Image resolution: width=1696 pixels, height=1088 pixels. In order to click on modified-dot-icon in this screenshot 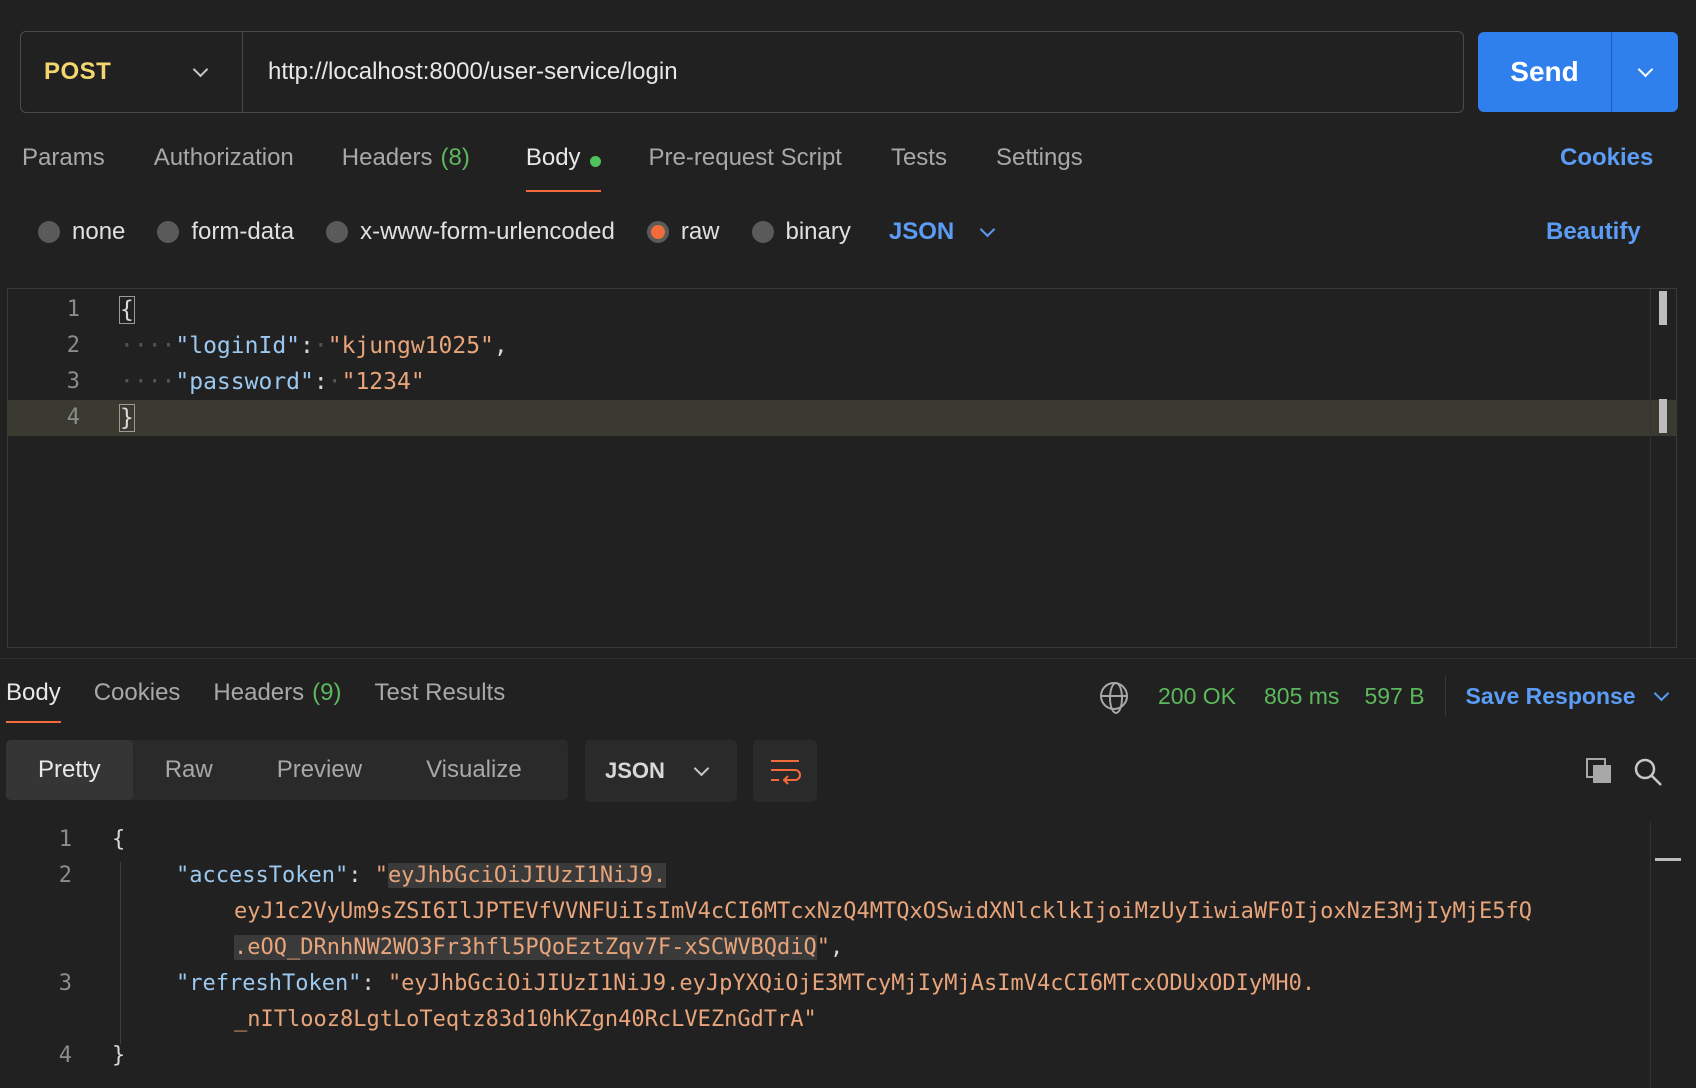, I will do `click(595, 161)`.